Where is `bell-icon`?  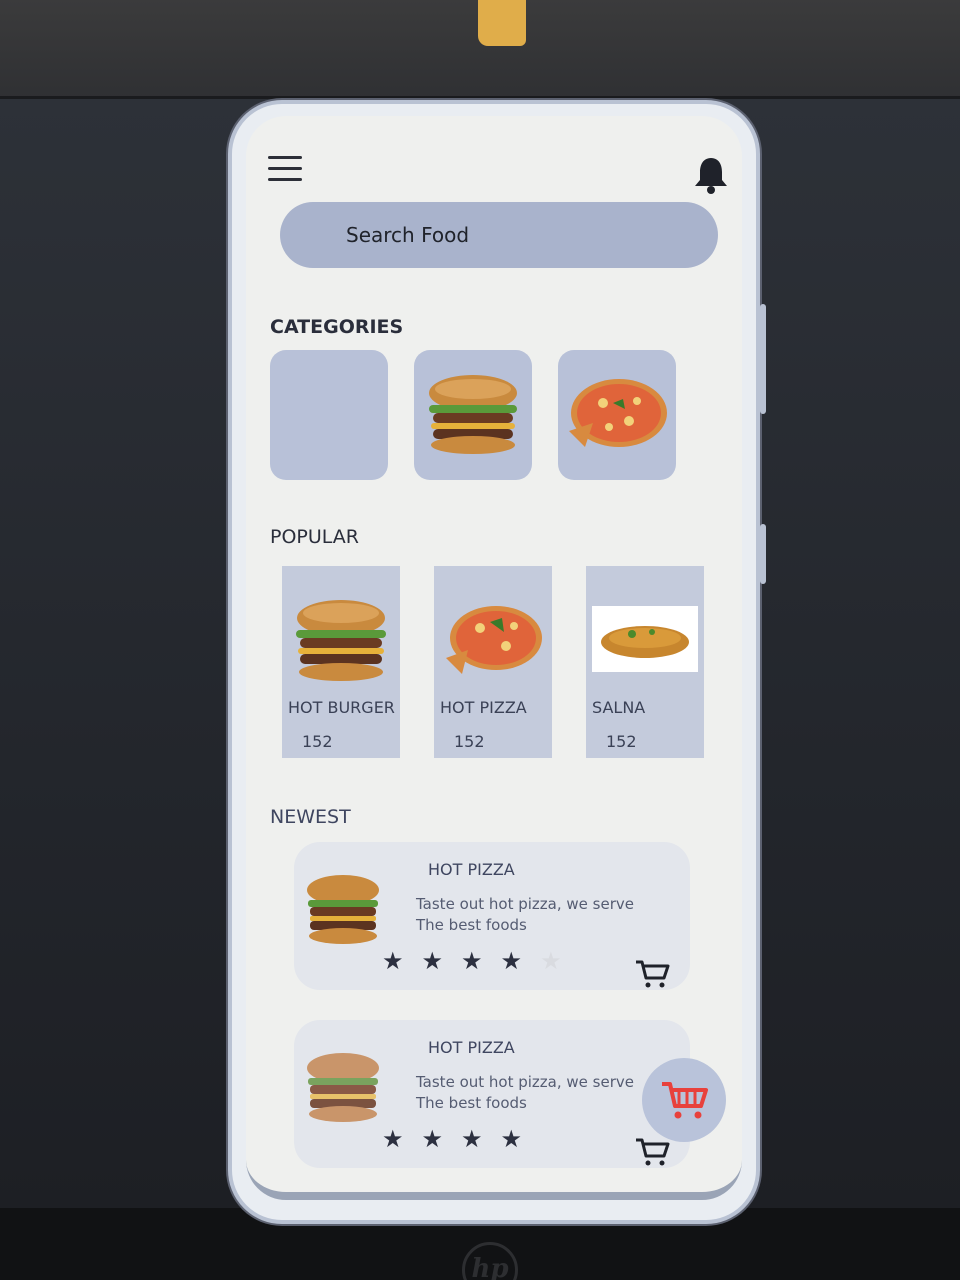
bell-icon is located at coordinates (711, 175).